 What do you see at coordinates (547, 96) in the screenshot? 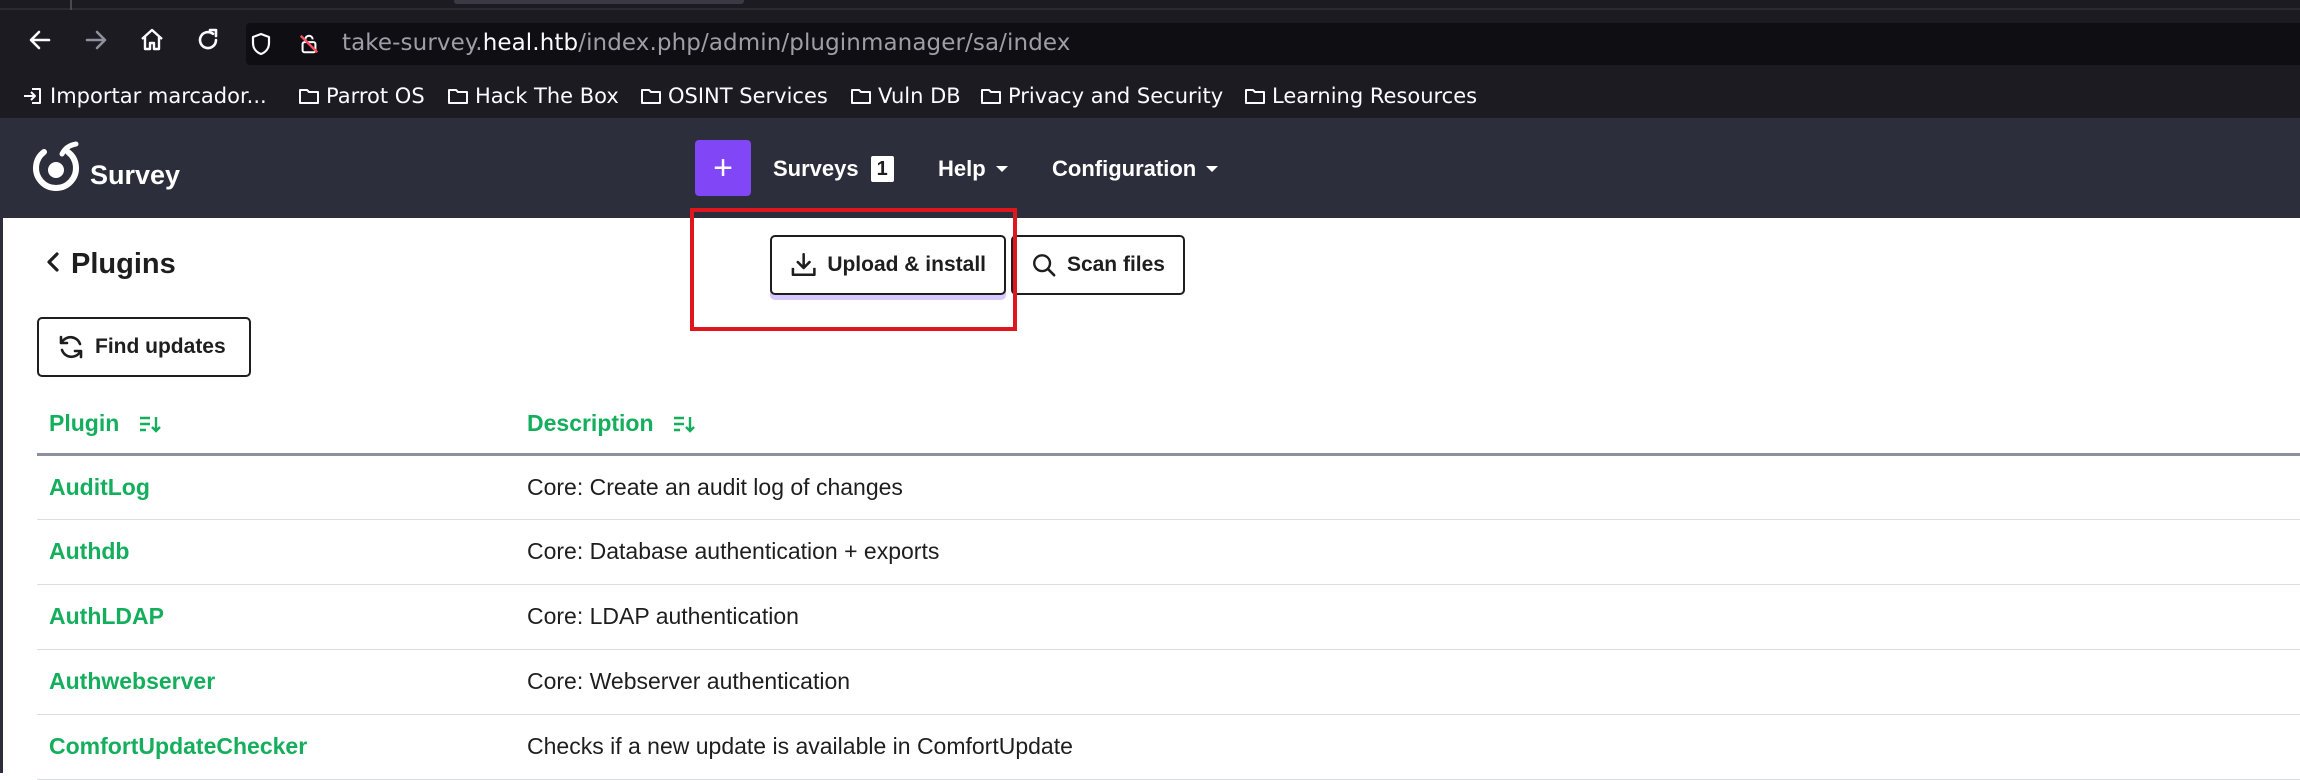
I see `bookmark-label: Hack The Box` at bounding box center [547, 96].